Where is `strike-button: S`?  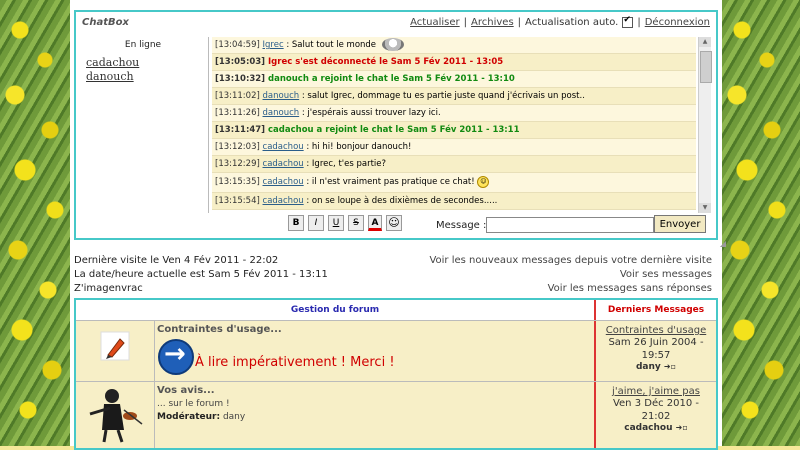
strike-button: S is located at coordinates (356, 223).